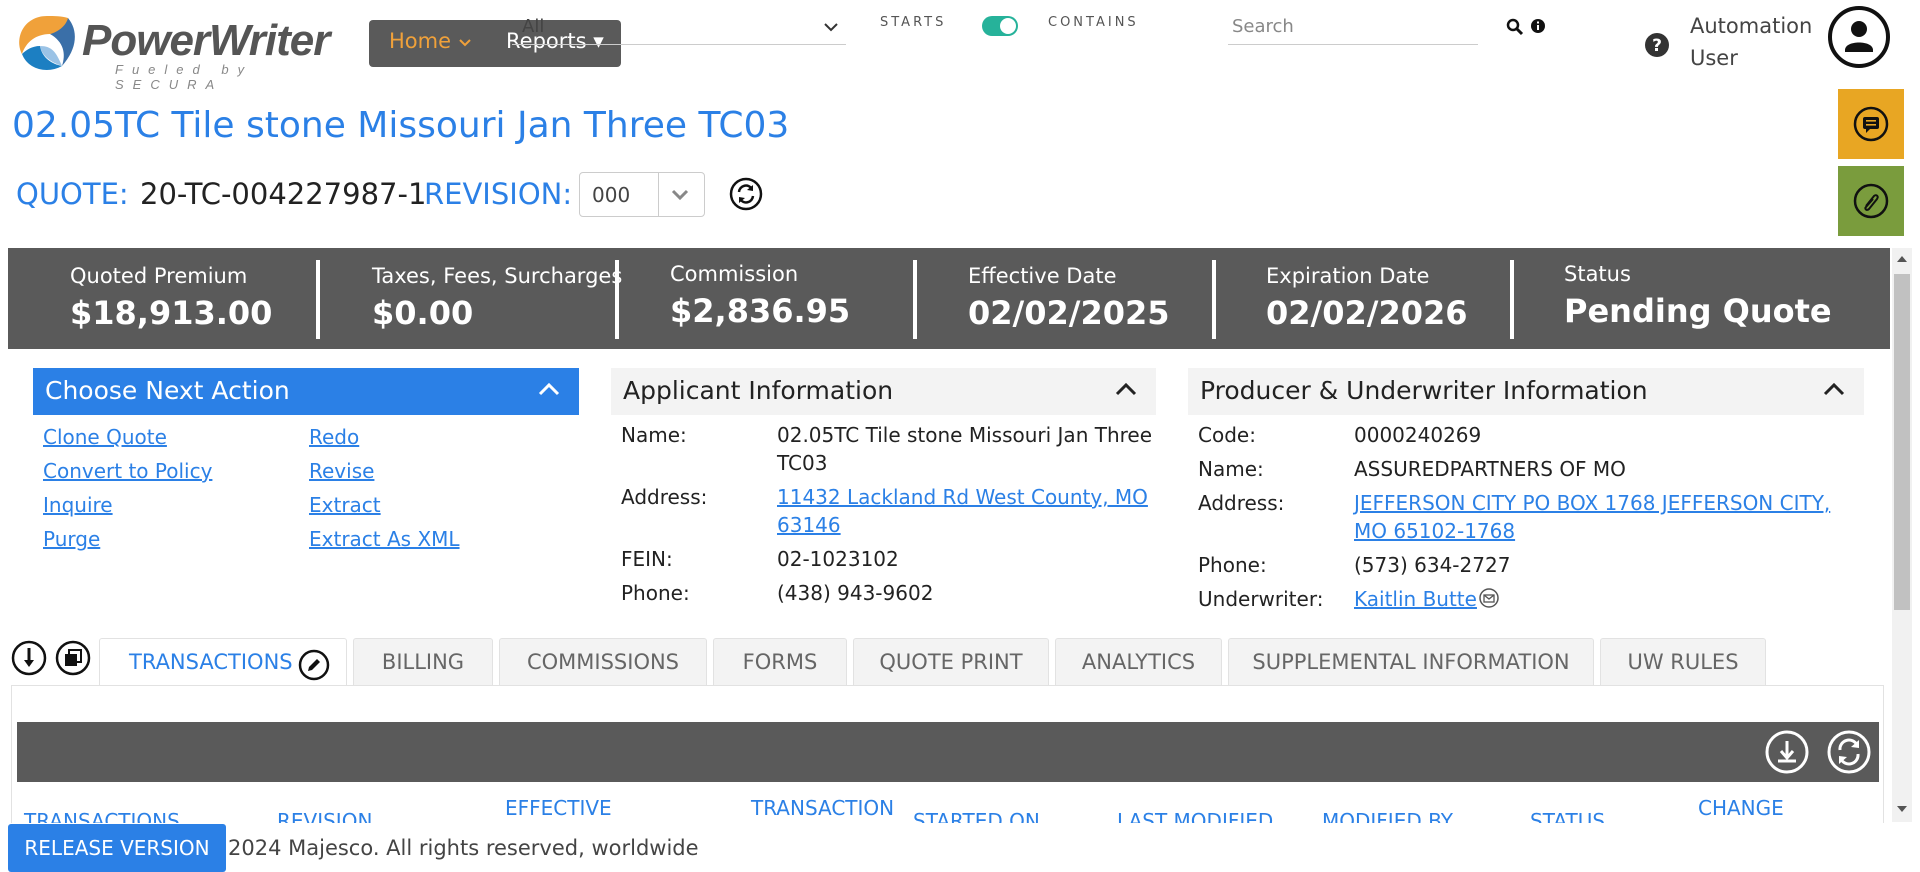 This screenshot has width=1920, height=872. I want to click on producer-name-label: Name:, so click(1231, 469).